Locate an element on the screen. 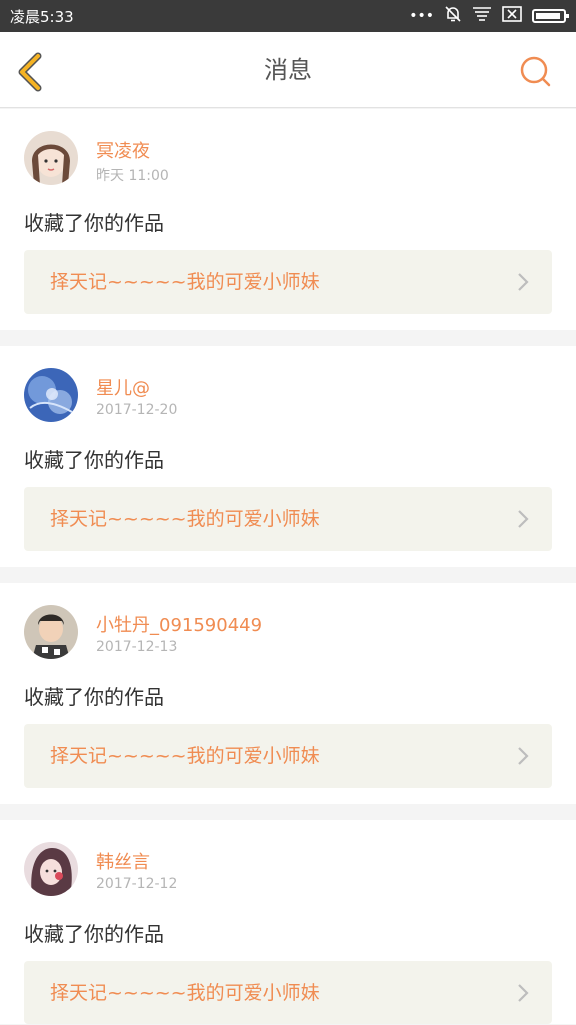  timestamp: 2017-12-20 is located at coordinates (137, 410).